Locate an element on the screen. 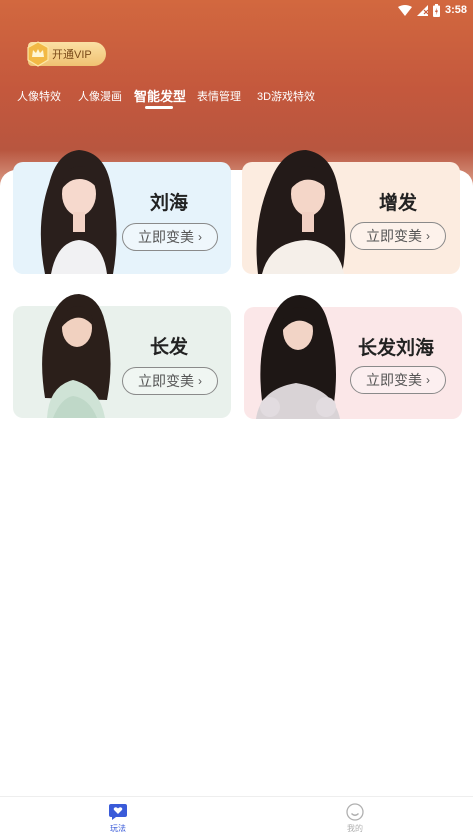 The height and width of the screenshot is (840, 473). card-title: 长发 is located at coordinates (169, 347).